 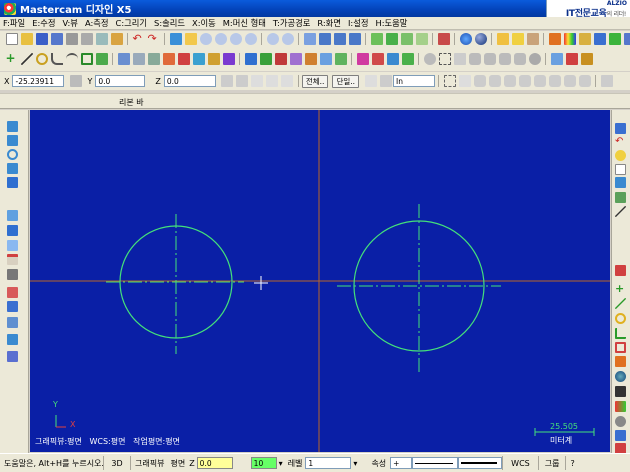 What do you see at coordinates (168, 59) in the screenshot?
I see `xform-icon` at bounding box center [168, 59].